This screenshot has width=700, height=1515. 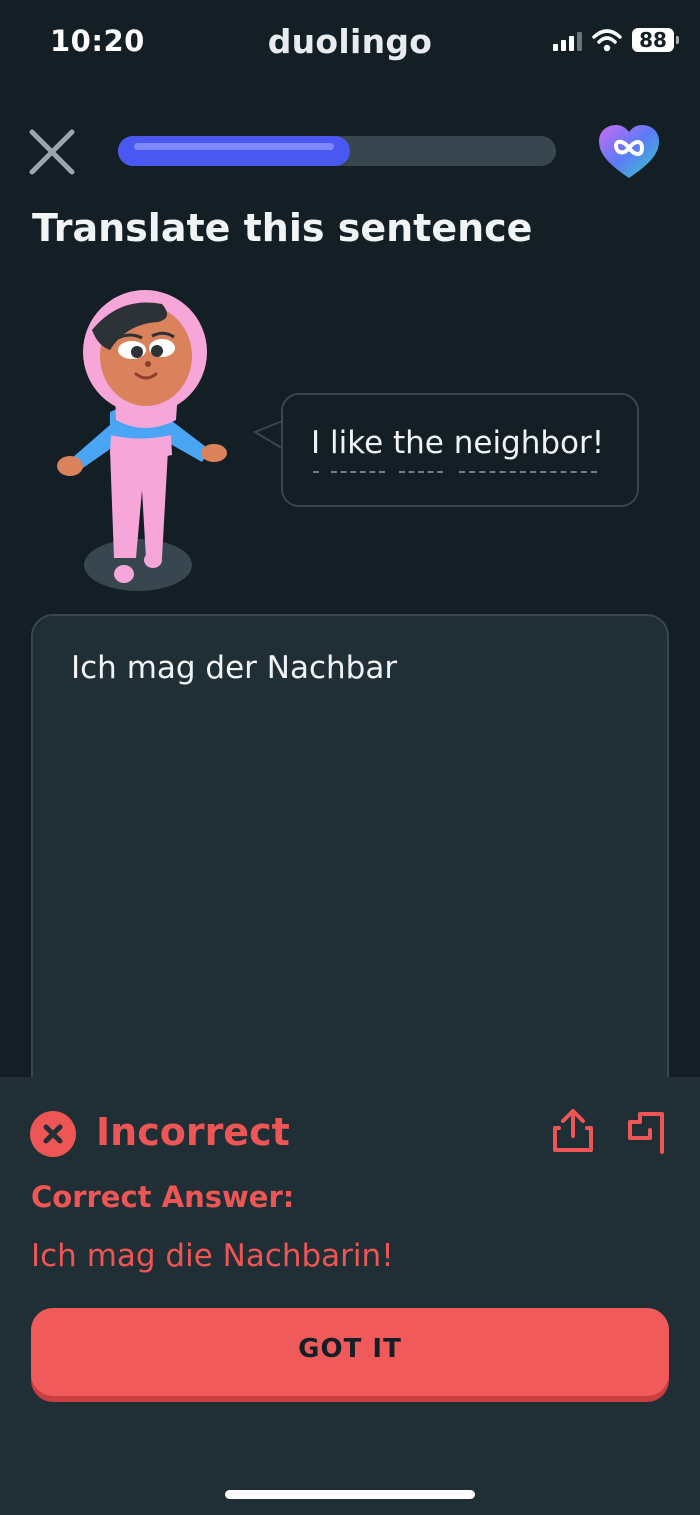 I want to click on speech-bubble: I like the neighbor!, so click(x=460, y=450).